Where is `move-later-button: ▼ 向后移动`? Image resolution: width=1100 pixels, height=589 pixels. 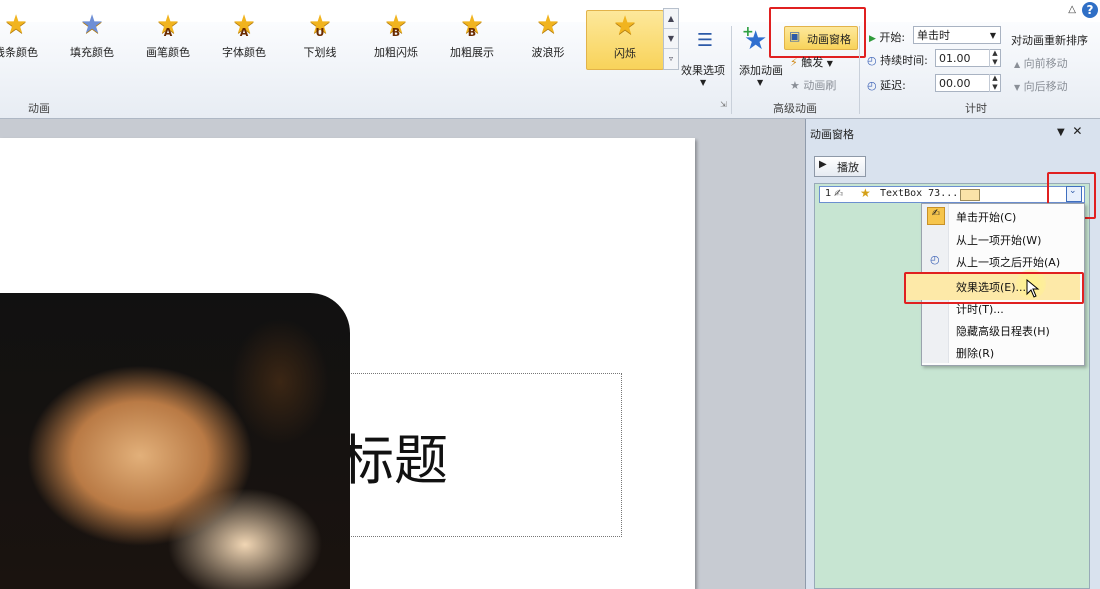 move-later-button: ▼ 向后移动 is located at coordinates (1041, 86).